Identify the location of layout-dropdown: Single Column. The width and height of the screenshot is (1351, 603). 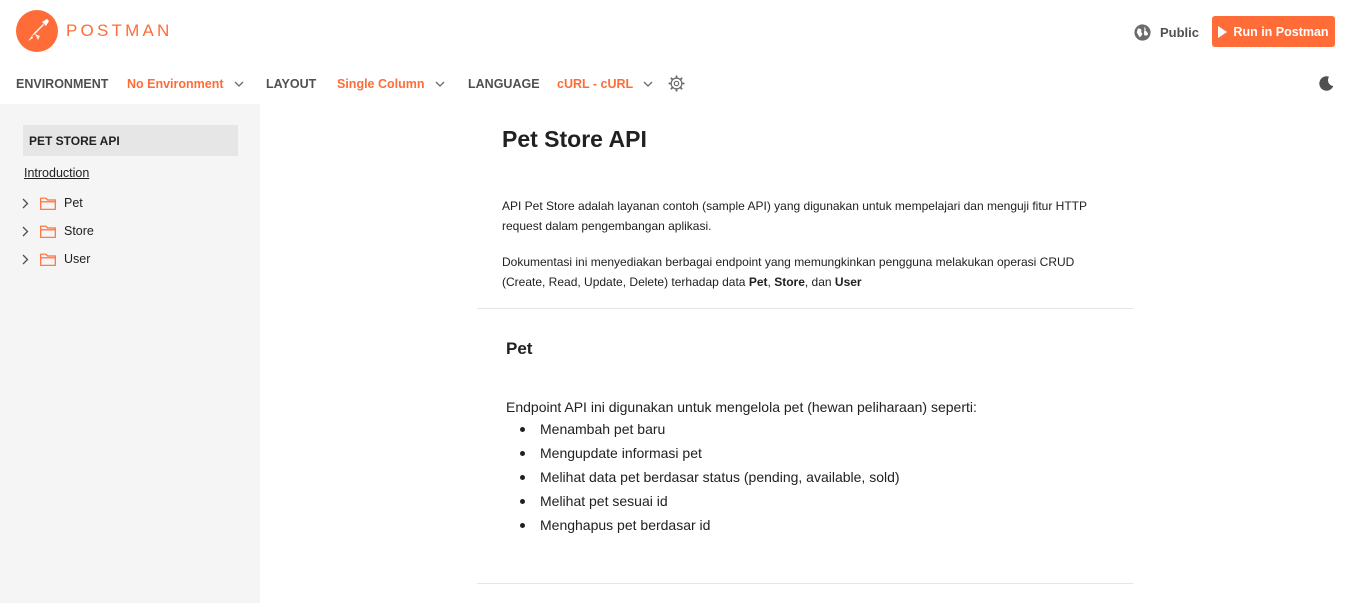
(391, 84).